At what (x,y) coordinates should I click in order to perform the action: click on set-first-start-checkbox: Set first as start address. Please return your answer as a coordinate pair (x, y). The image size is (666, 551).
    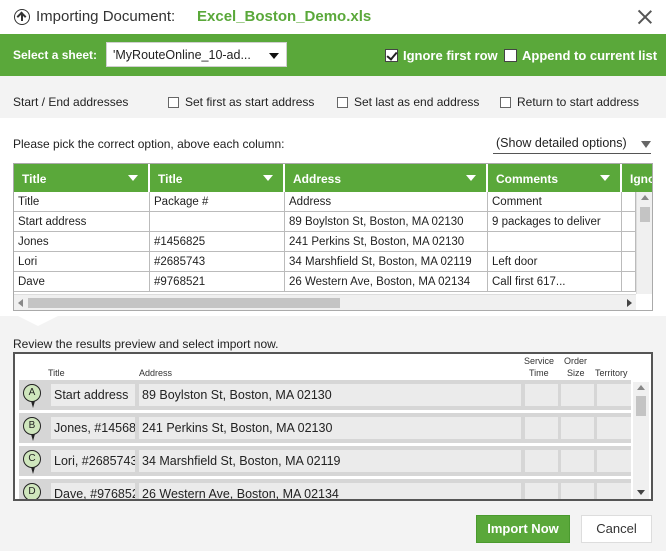
    Looking at the image, I should click on (241, 102).